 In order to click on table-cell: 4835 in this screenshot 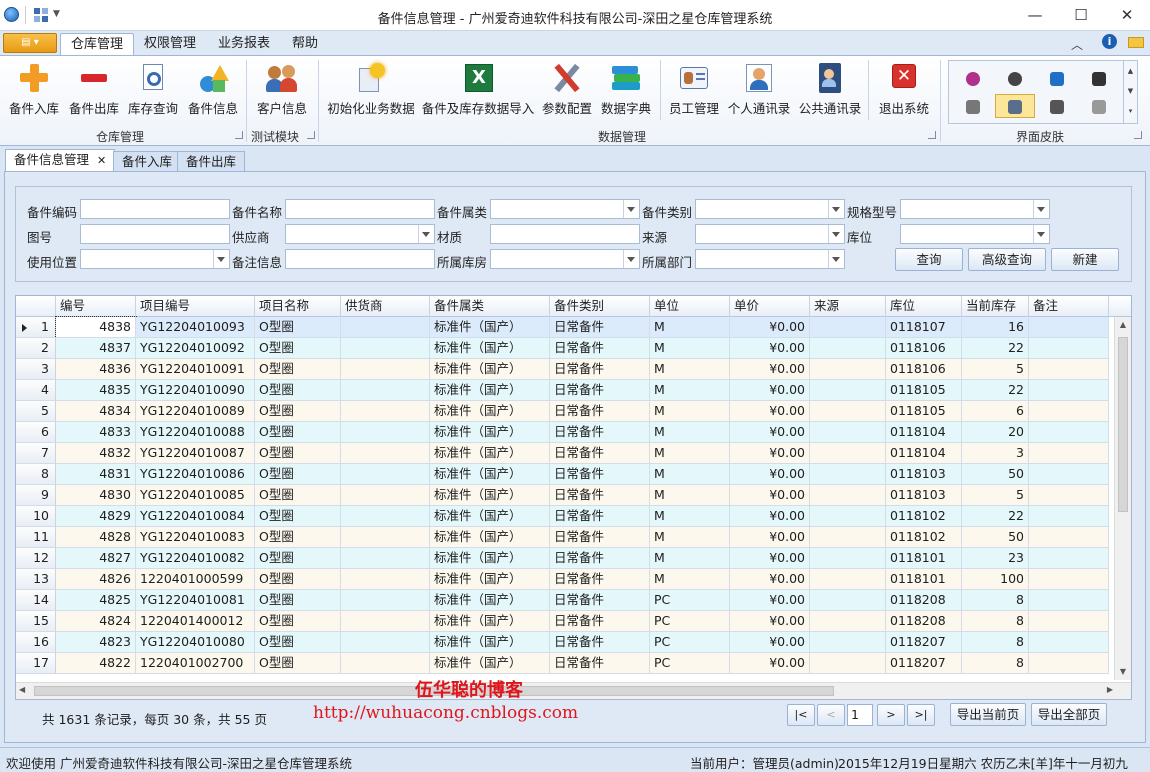, I will do `click(96, 390)`.